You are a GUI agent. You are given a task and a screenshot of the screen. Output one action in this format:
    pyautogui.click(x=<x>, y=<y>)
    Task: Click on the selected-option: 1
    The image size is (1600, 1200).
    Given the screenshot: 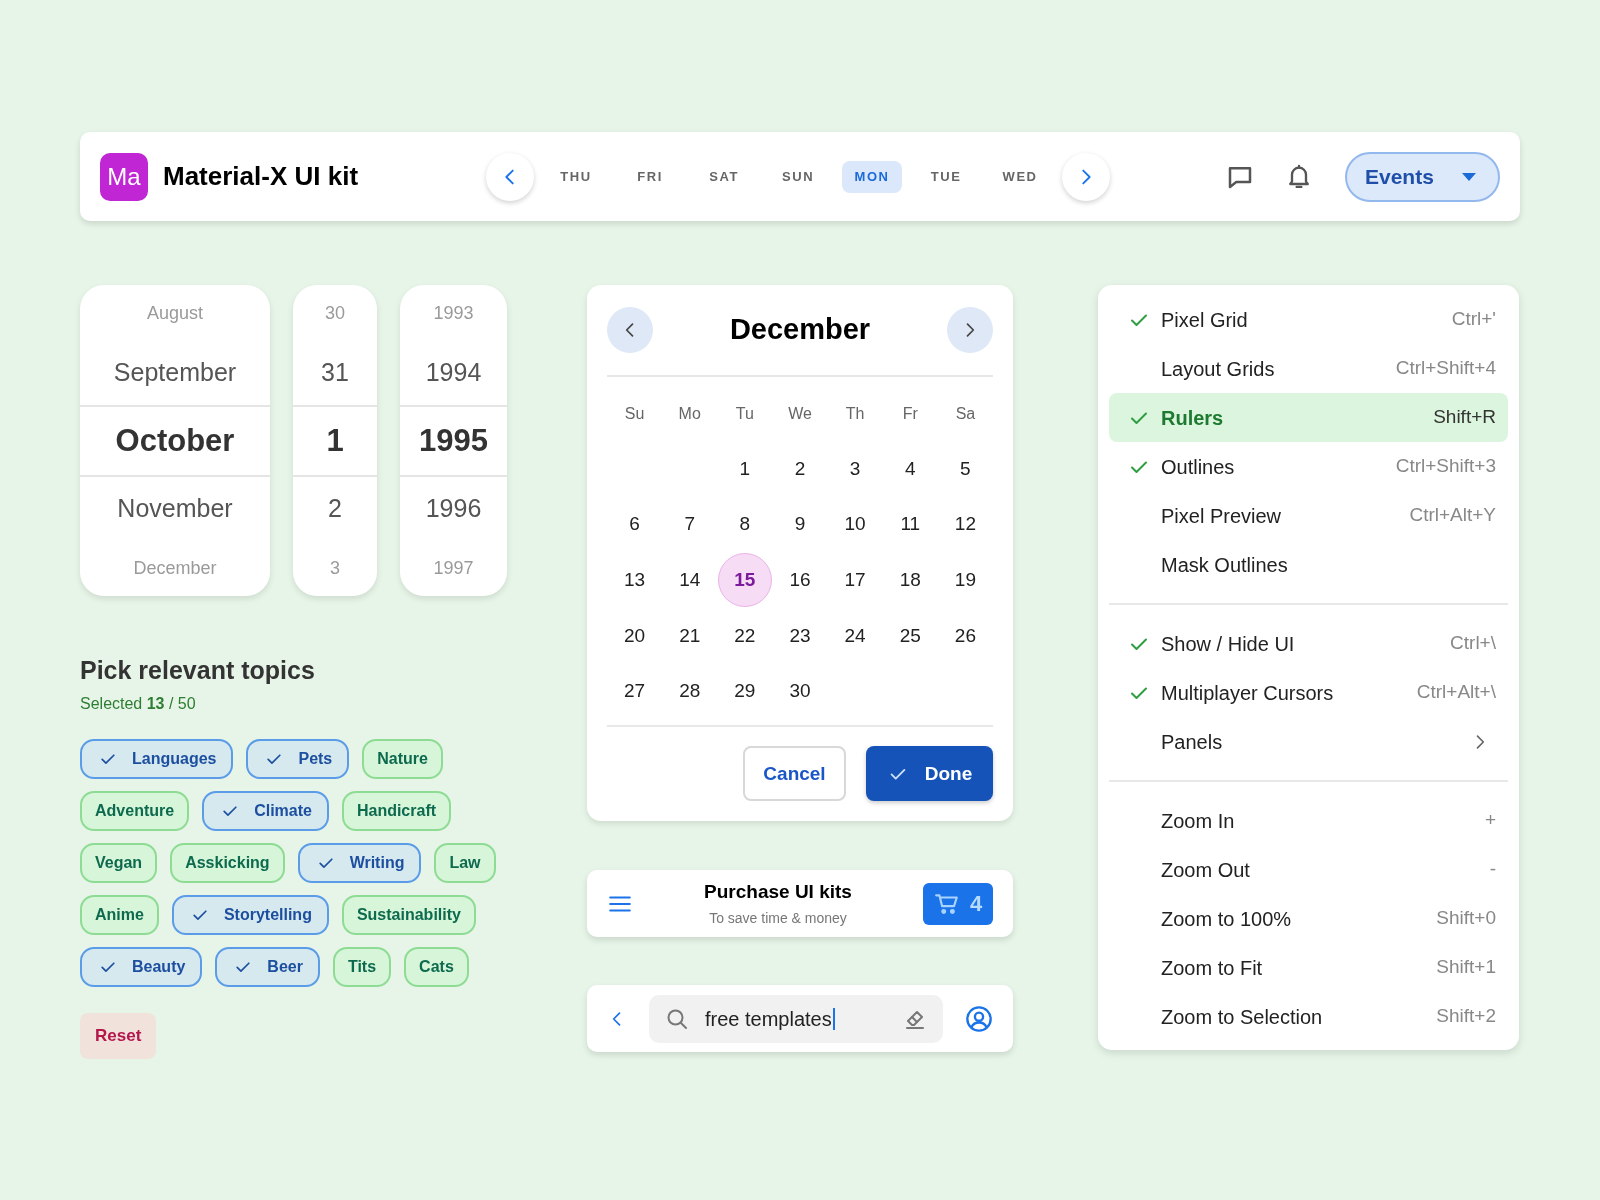 What is the action you would take?
    pyautogui.click(x=335, y=441)
    